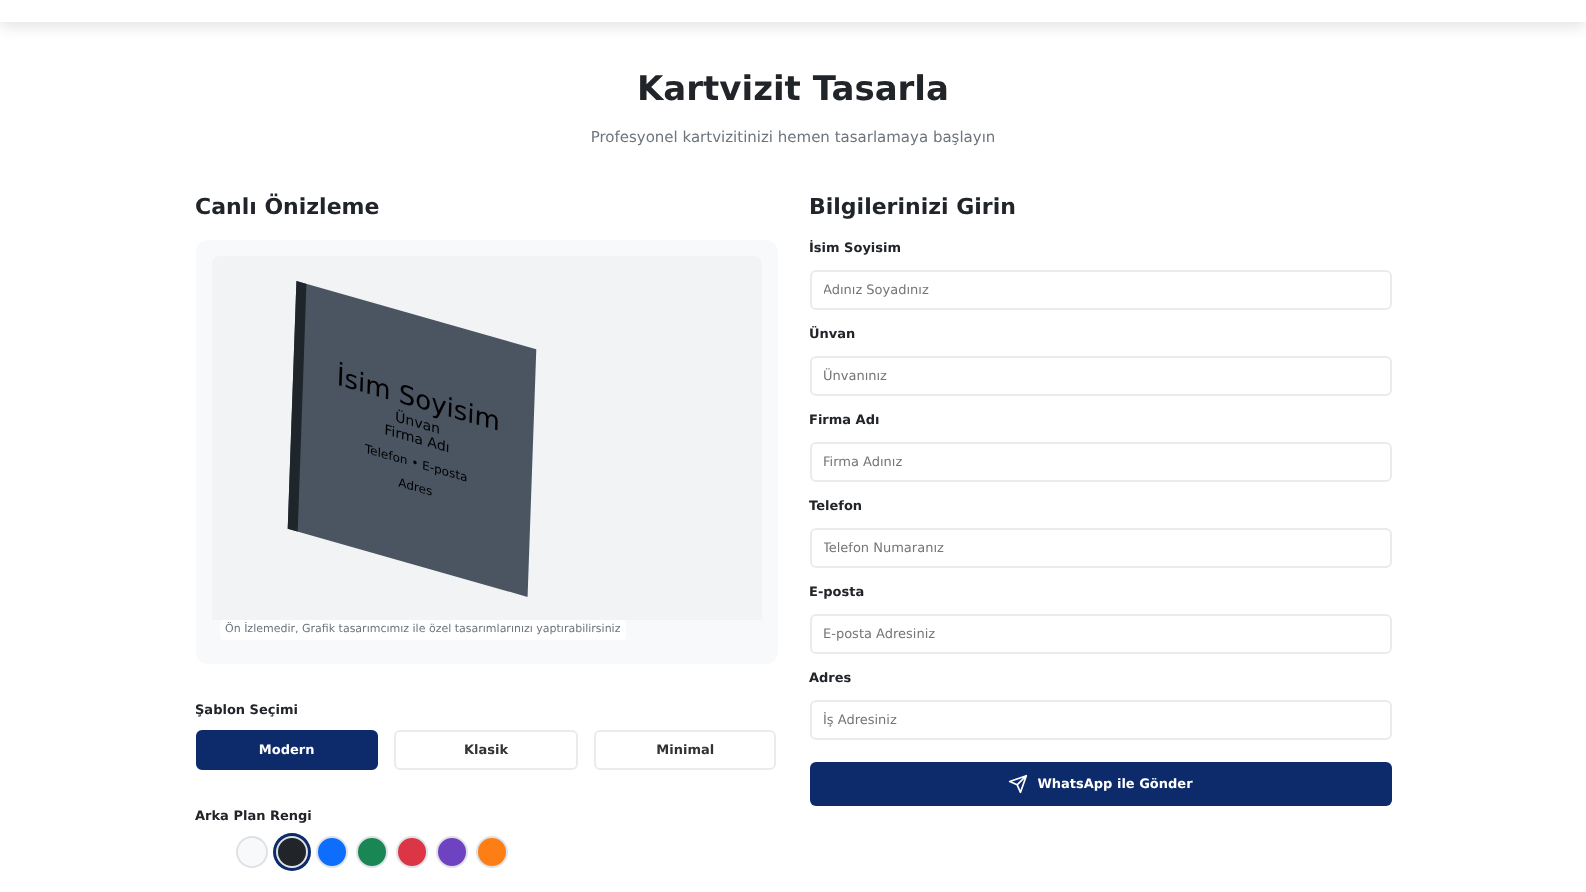 This screenshot has width=1586, height=892. Describe the element at coordinates (793, 90) in the screenshot. I see `page-title: Kartvizit Tasarla` at that location.